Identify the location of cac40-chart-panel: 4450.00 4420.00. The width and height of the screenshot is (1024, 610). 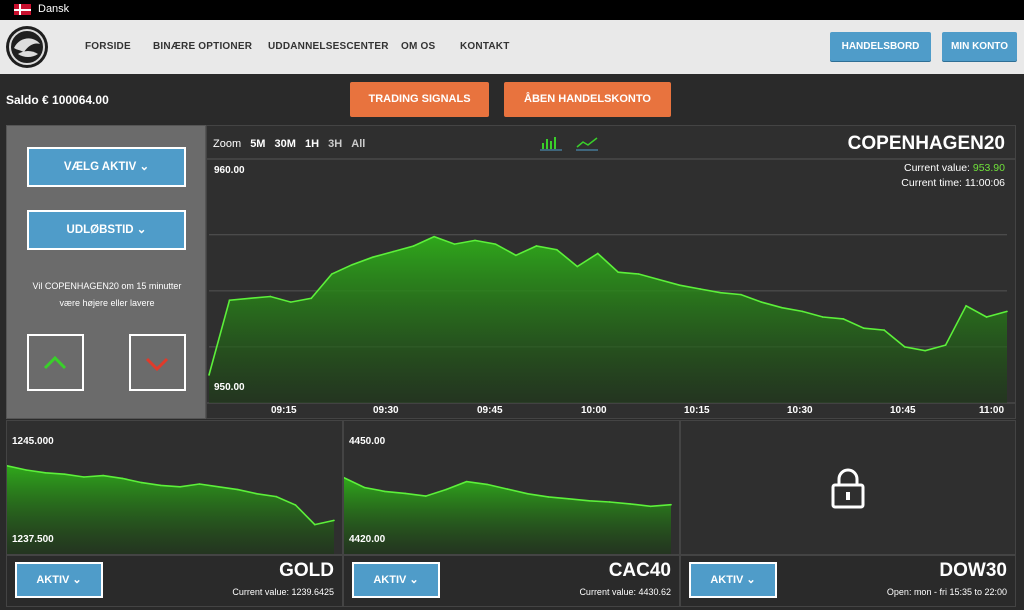
(511, 487).